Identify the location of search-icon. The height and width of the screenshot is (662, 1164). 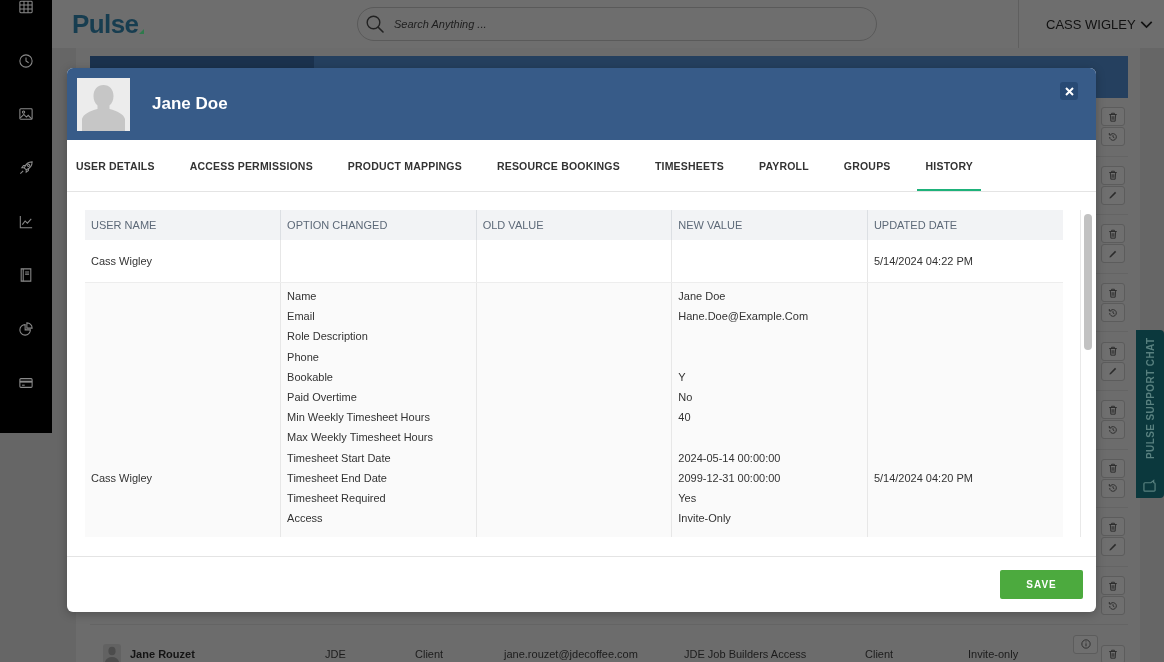
(375, 24).